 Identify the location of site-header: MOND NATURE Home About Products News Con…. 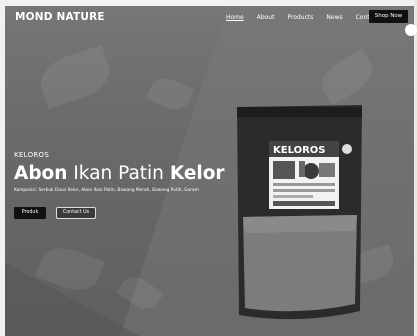
(209, 18).